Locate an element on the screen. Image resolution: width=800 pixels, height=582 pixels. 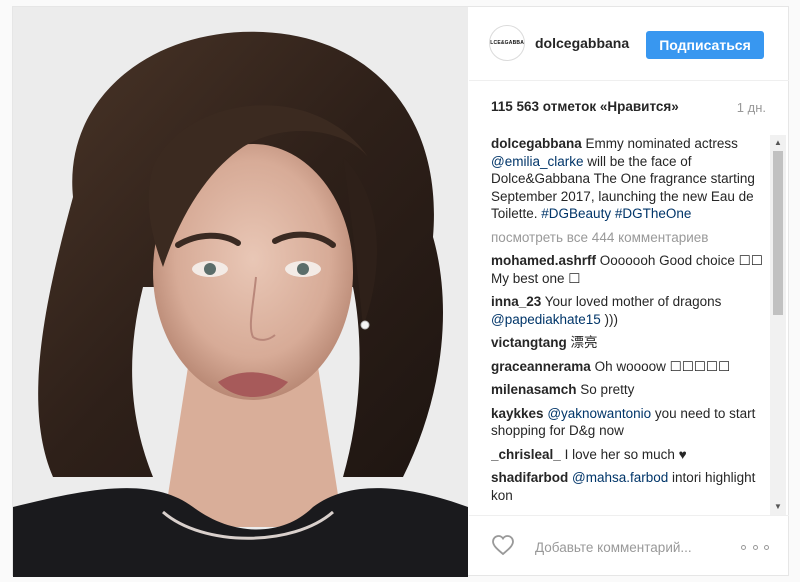
comment-username: shadifarbod is located at coordinates (529, 477).